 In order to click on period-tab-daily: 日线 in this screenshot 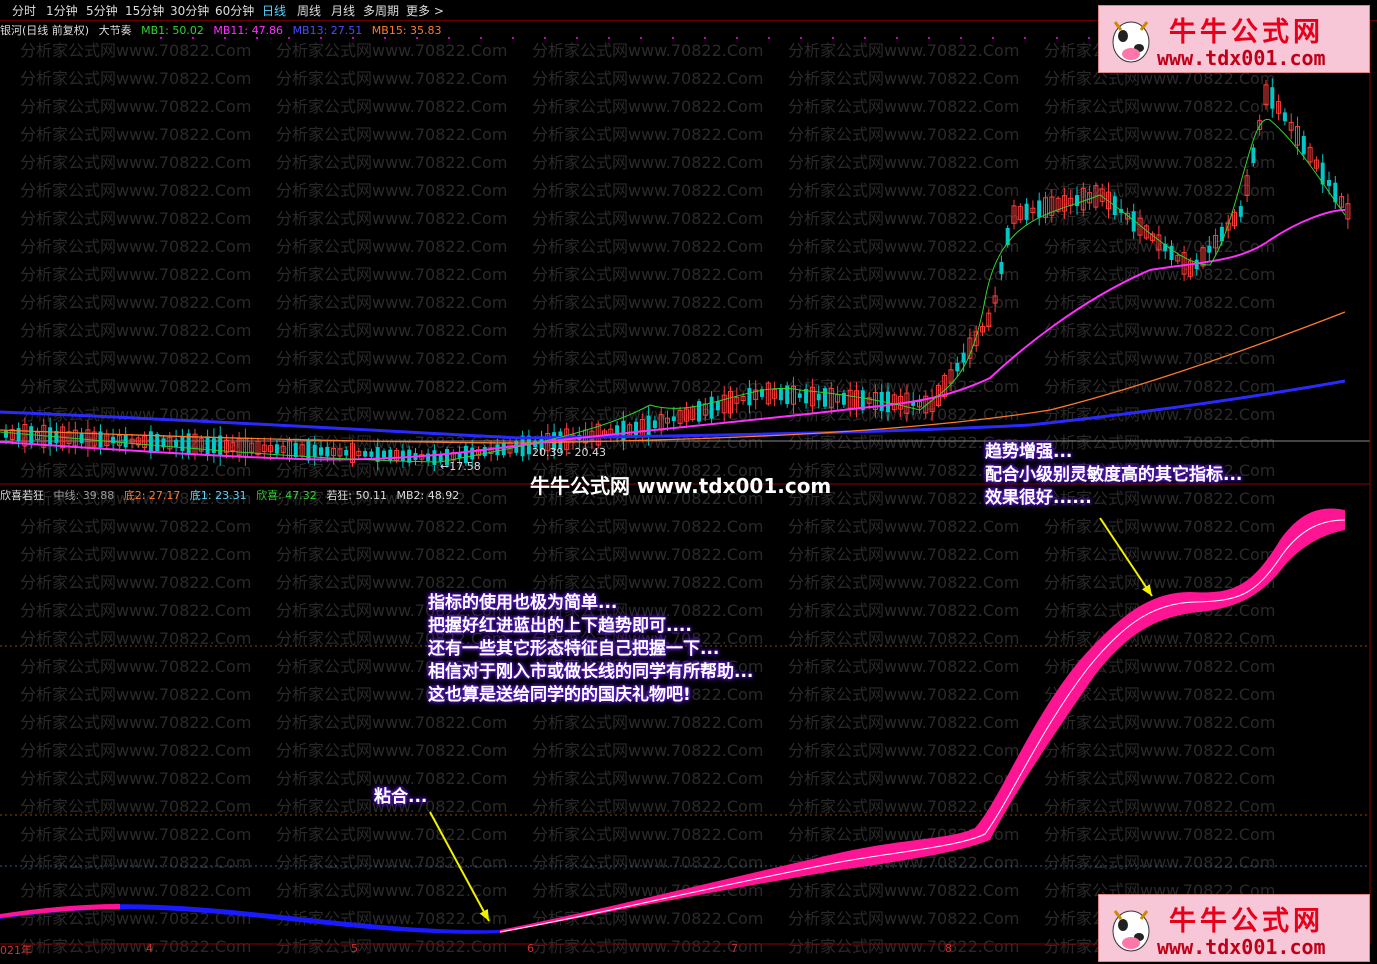, I will do `click(274, 10)`.